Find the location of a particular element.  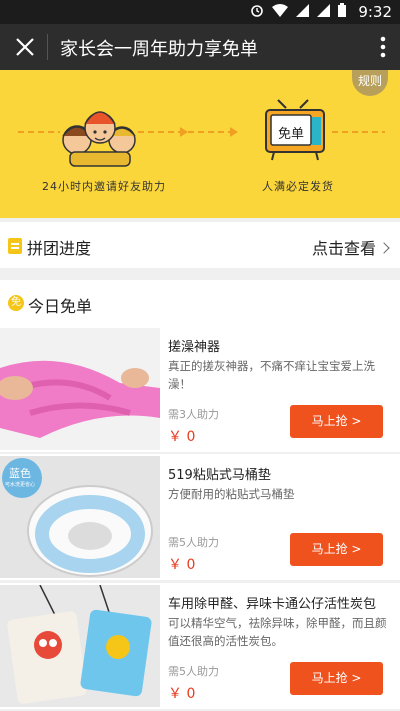

friends-icon is located at coordinates (99, 139).